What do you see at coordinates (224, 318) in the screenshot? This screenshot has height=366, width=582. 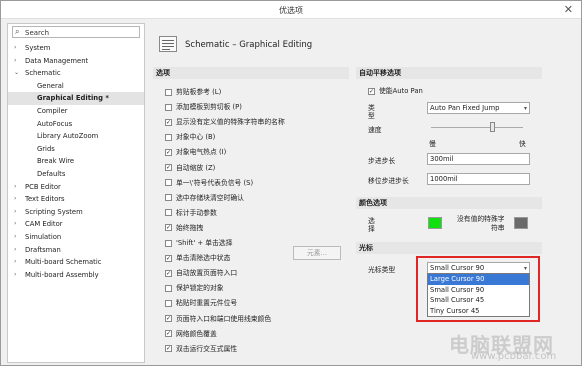 I see `option-label: 页面符入口和端口使用线束颜色` at bounding box center [224, 318].